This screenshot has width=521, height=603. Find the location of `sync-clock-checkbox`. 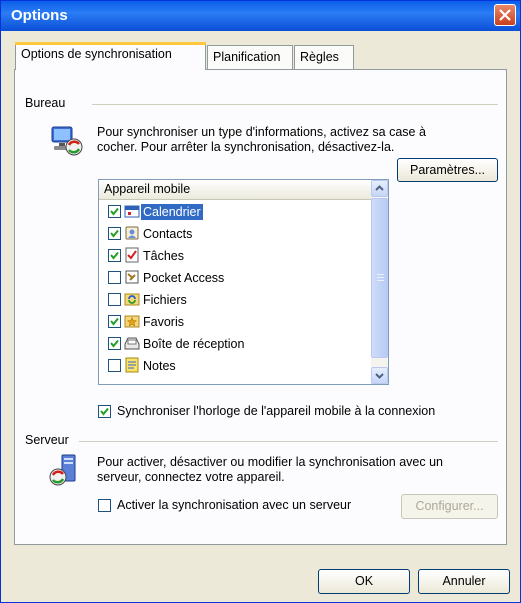

sync-clock-checkbox is located at coordinates (104, 411).